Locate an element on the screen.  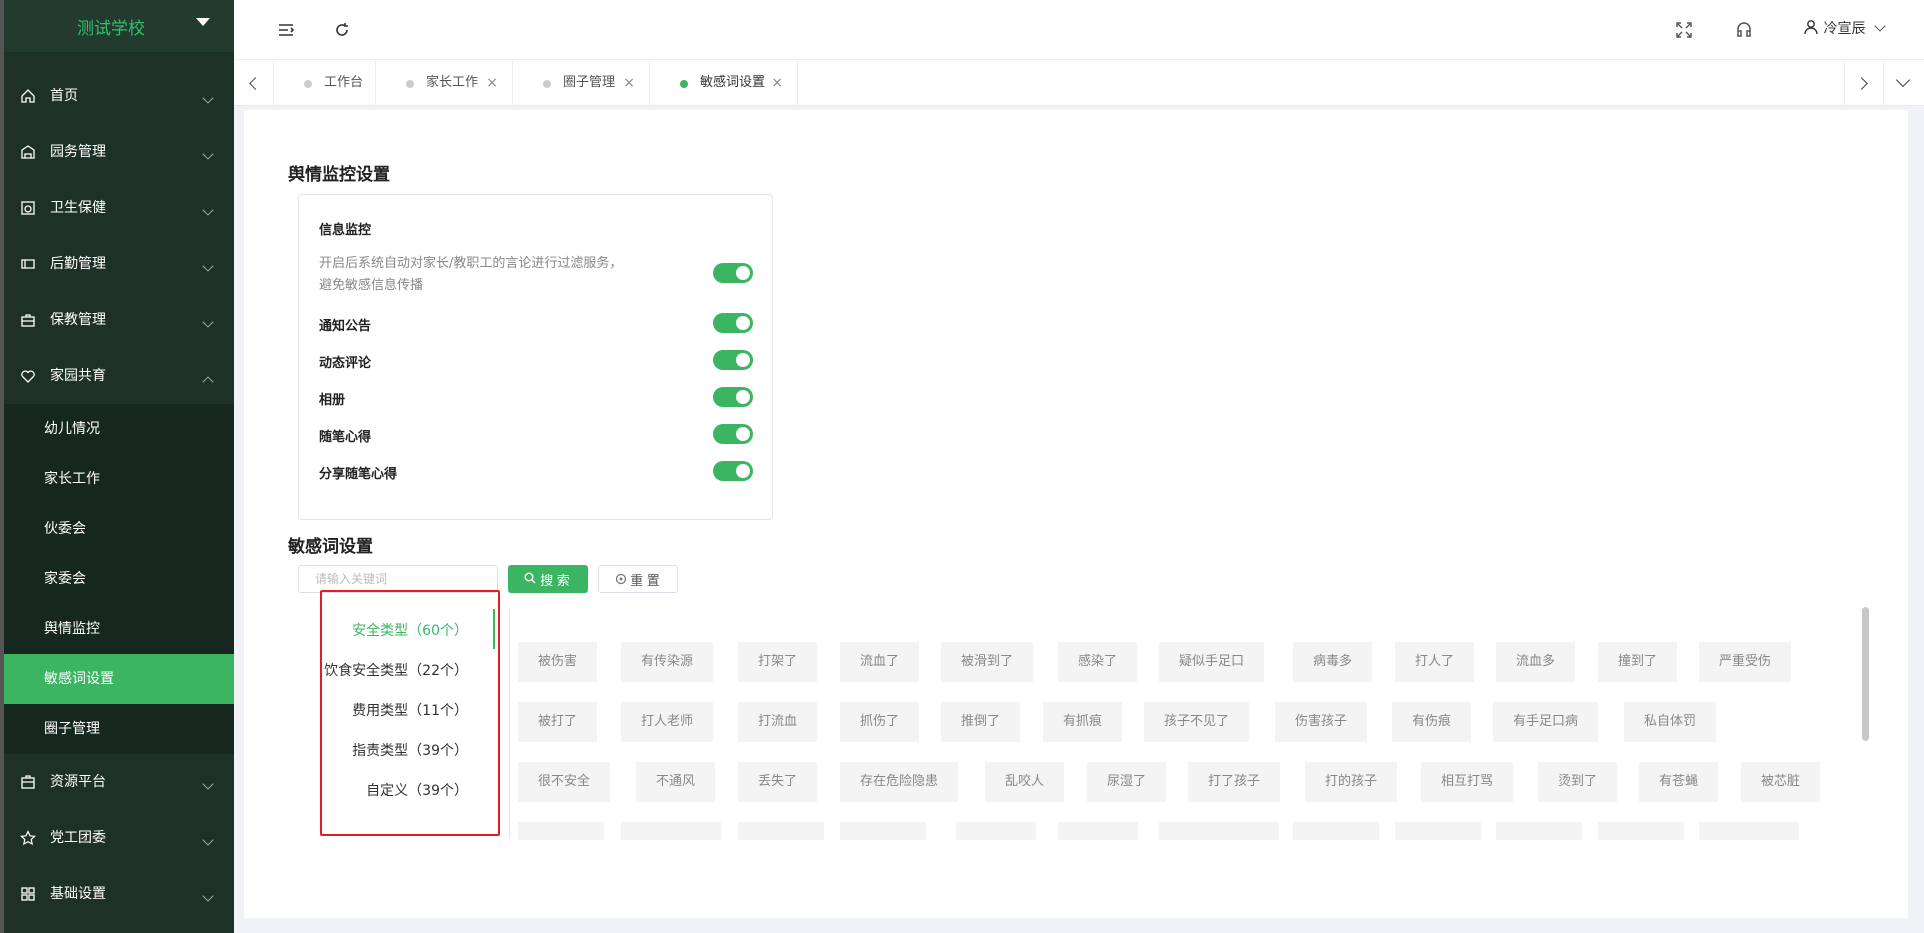
menu-item-basic-settings: 基础设置 is located at coordinates (119, 894).